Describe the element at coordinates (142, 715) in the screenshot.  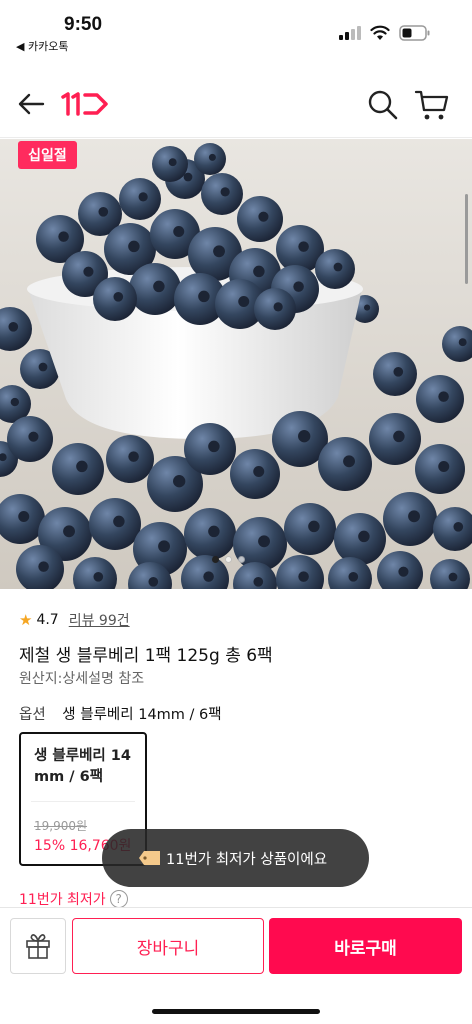
I see `option-value: 생 블루베리 14mm / 6팩` at that location.